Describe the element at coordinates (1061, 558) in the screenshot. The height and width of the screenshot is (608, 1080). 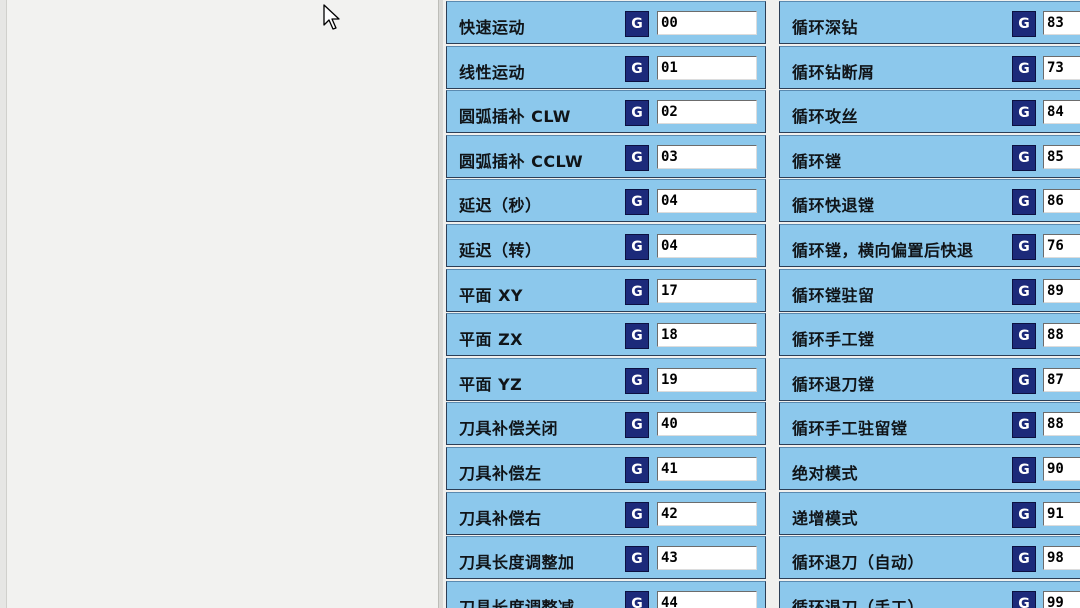
I see `g-code-value-field: 98` at that location.